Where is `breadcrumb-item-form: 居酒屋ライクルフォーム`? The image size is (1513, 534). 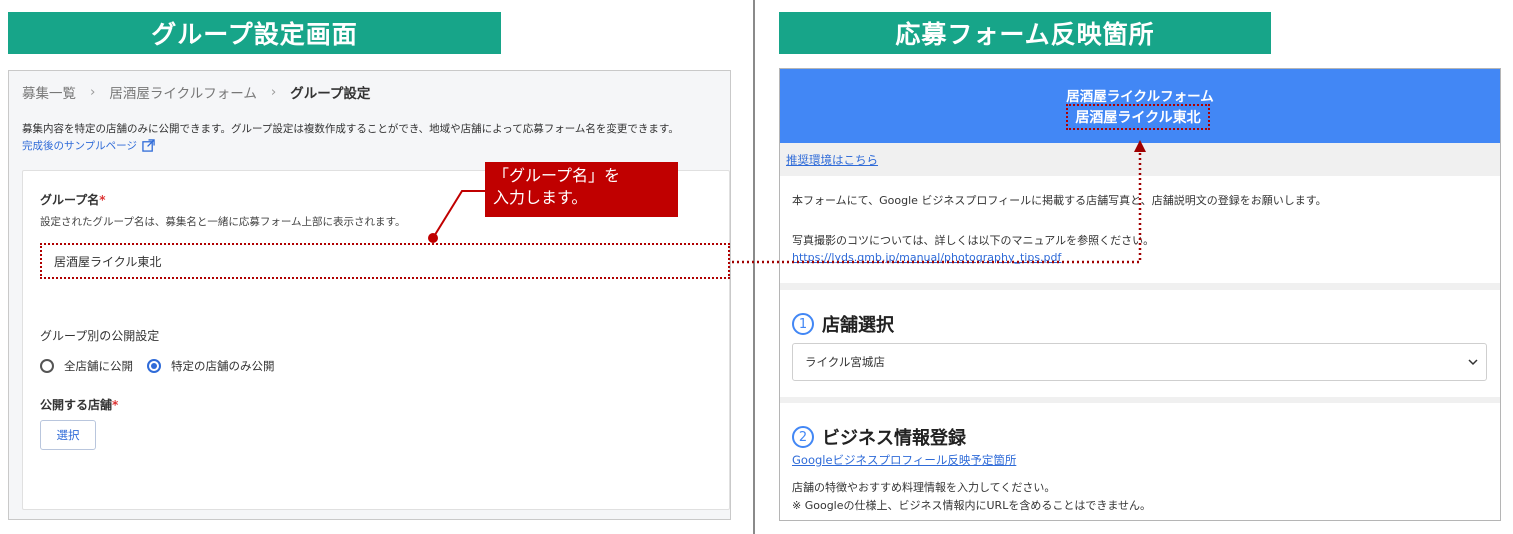 breadcrumb-item-form: 居酒屋ライクルフォーム is located at coordinates (182, 92).